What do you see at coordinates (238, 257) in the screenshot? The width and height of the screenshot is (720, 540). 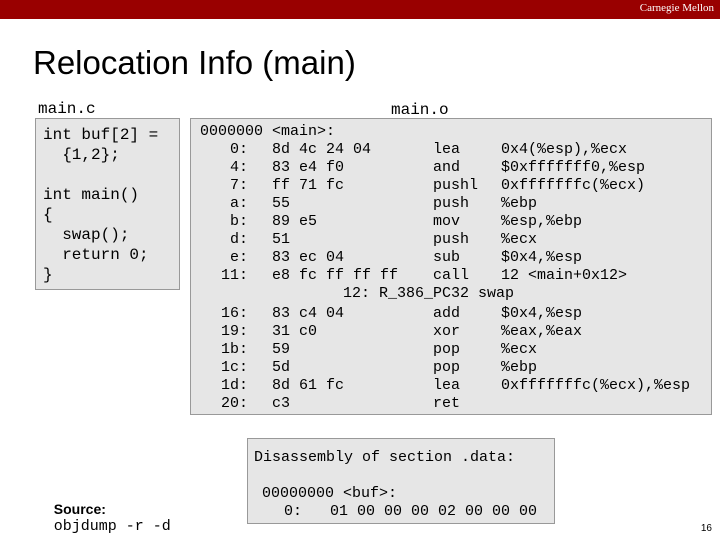 I see `disasm-addr: e:` at bounding box center [238, 257].